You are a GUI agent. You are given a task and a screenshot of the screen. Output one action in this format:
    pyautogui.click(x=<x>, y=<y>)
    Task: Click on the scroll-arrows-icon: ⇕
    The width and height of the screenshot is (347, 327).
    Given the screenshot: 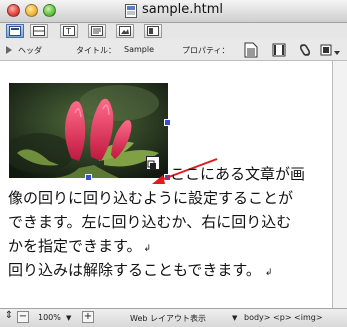 What is the action you would take?
    pyautogui.click(x=9, y=317)
    